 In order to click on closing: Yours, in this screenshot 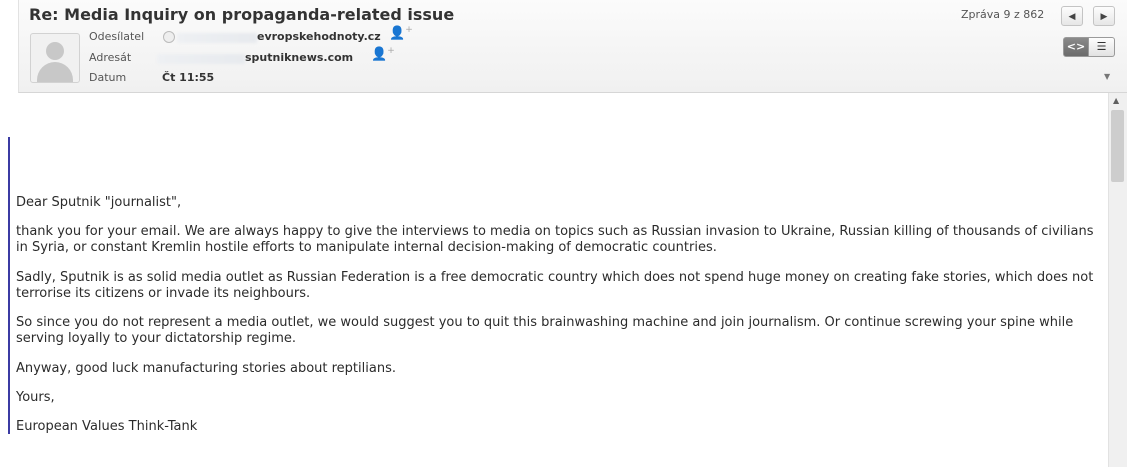, I will do `click(35, 397)`.